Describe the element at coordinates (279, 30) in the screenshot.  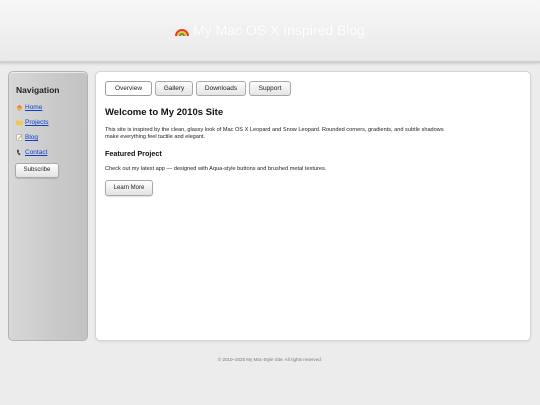
I see `site-title-text: My Mac OS X Inspired Blog` at that location.